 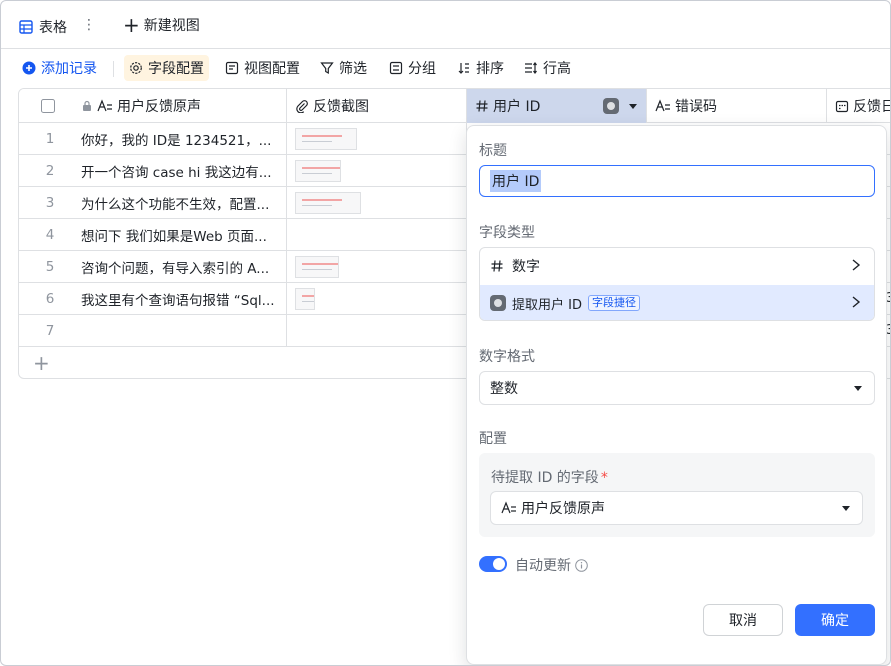 I want to click on config-section: 待提取 ID 的字段 * 用户反馈原声, so click(x=677, y=495).